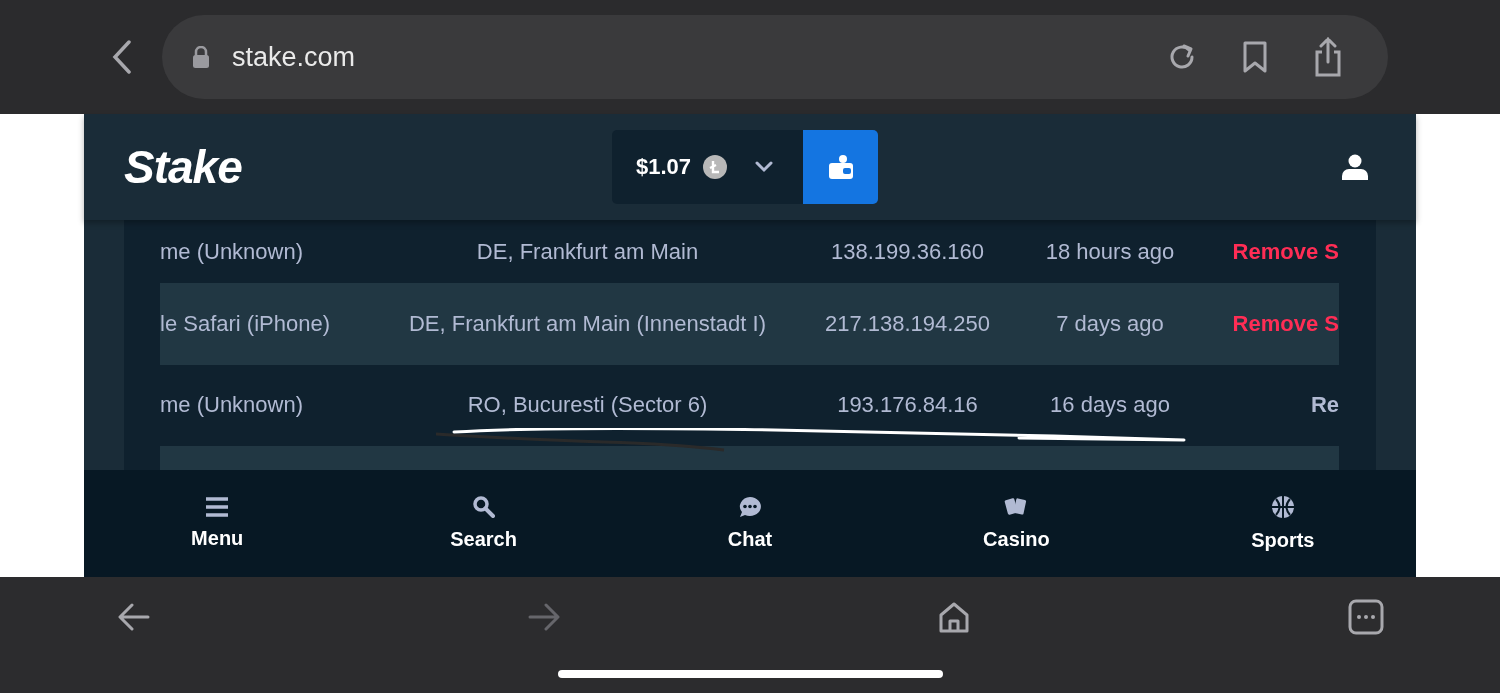 This screenshot has height=693, width=1500. I want to click on balance-selector: $1.07, so click(708, 167).